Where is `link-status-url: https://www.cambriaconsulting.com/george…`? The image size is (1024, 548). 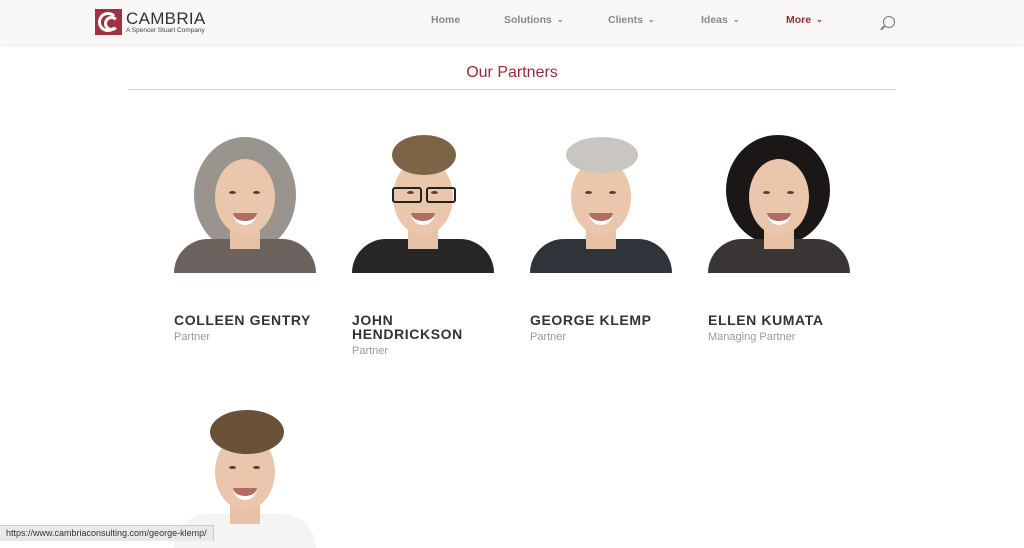
link-status-url: https://www.cambriaconsulting.com/george… is located at coordinates (107, 533).